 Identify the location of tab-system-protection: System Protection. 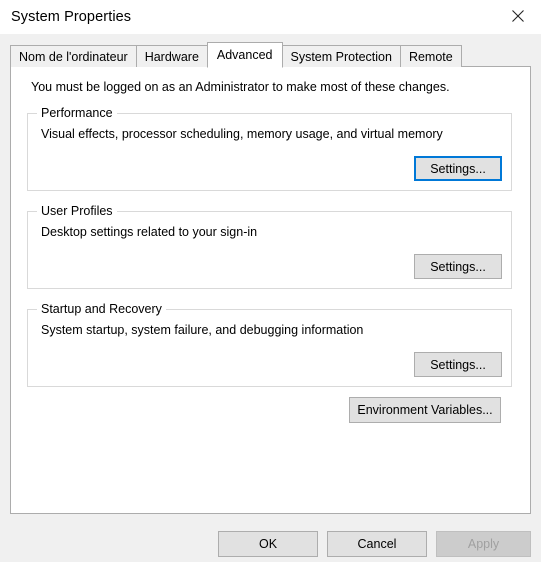
(341, 56).